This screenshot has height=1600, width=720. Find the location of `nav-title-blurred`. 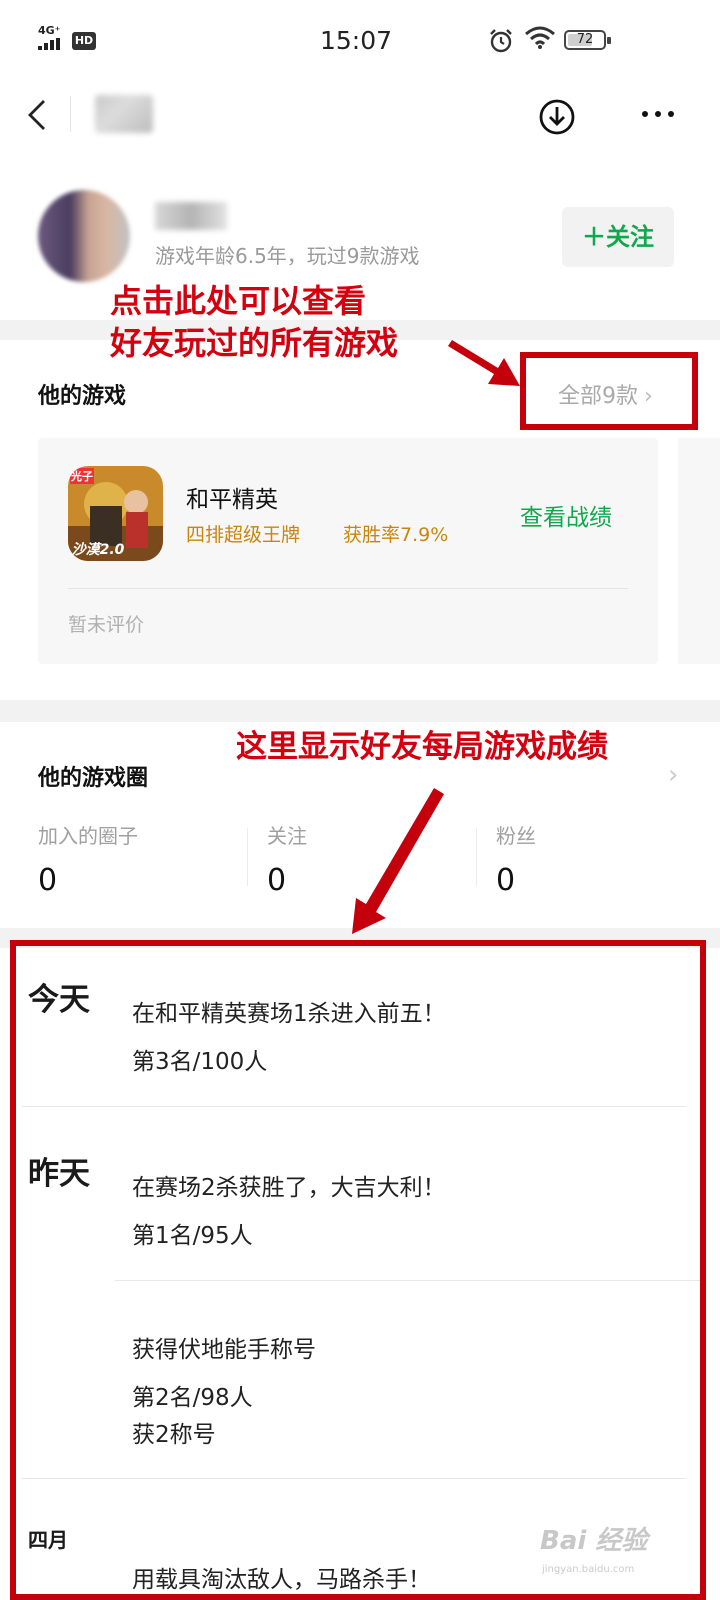

nav-title-blurred is located at coordinates (124, 114).